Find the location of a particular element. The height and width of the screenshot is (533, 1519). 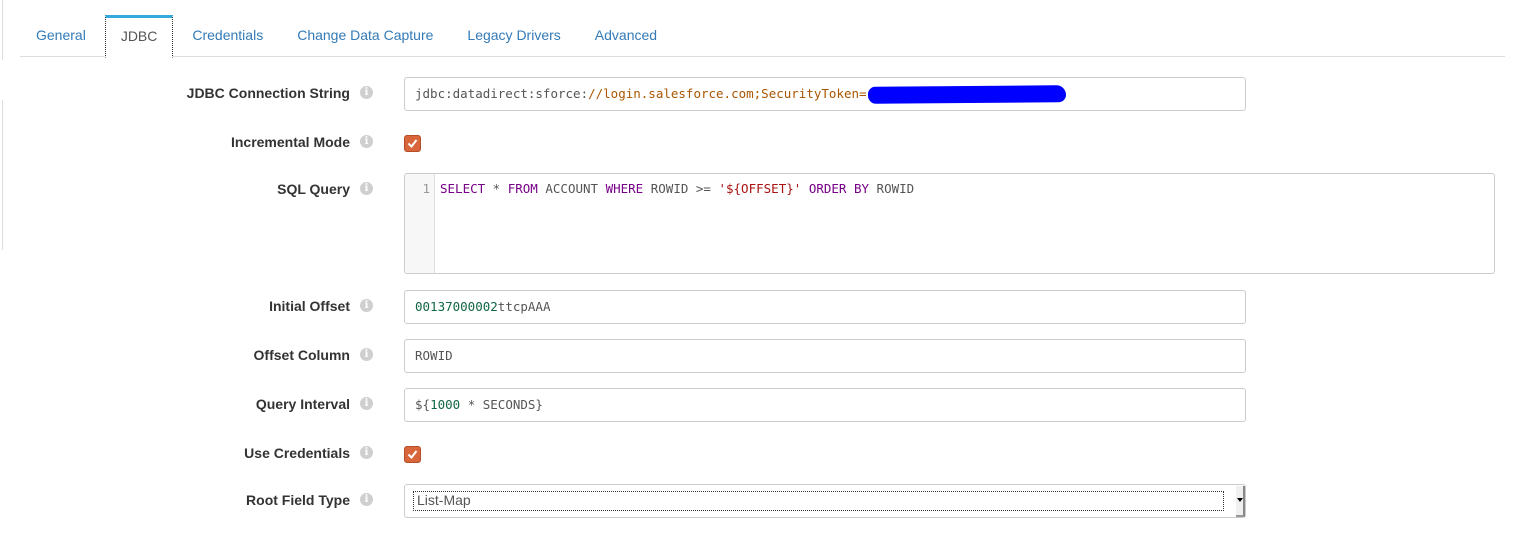

tab-advanced: Advanced is located at coordinates (626, 36).